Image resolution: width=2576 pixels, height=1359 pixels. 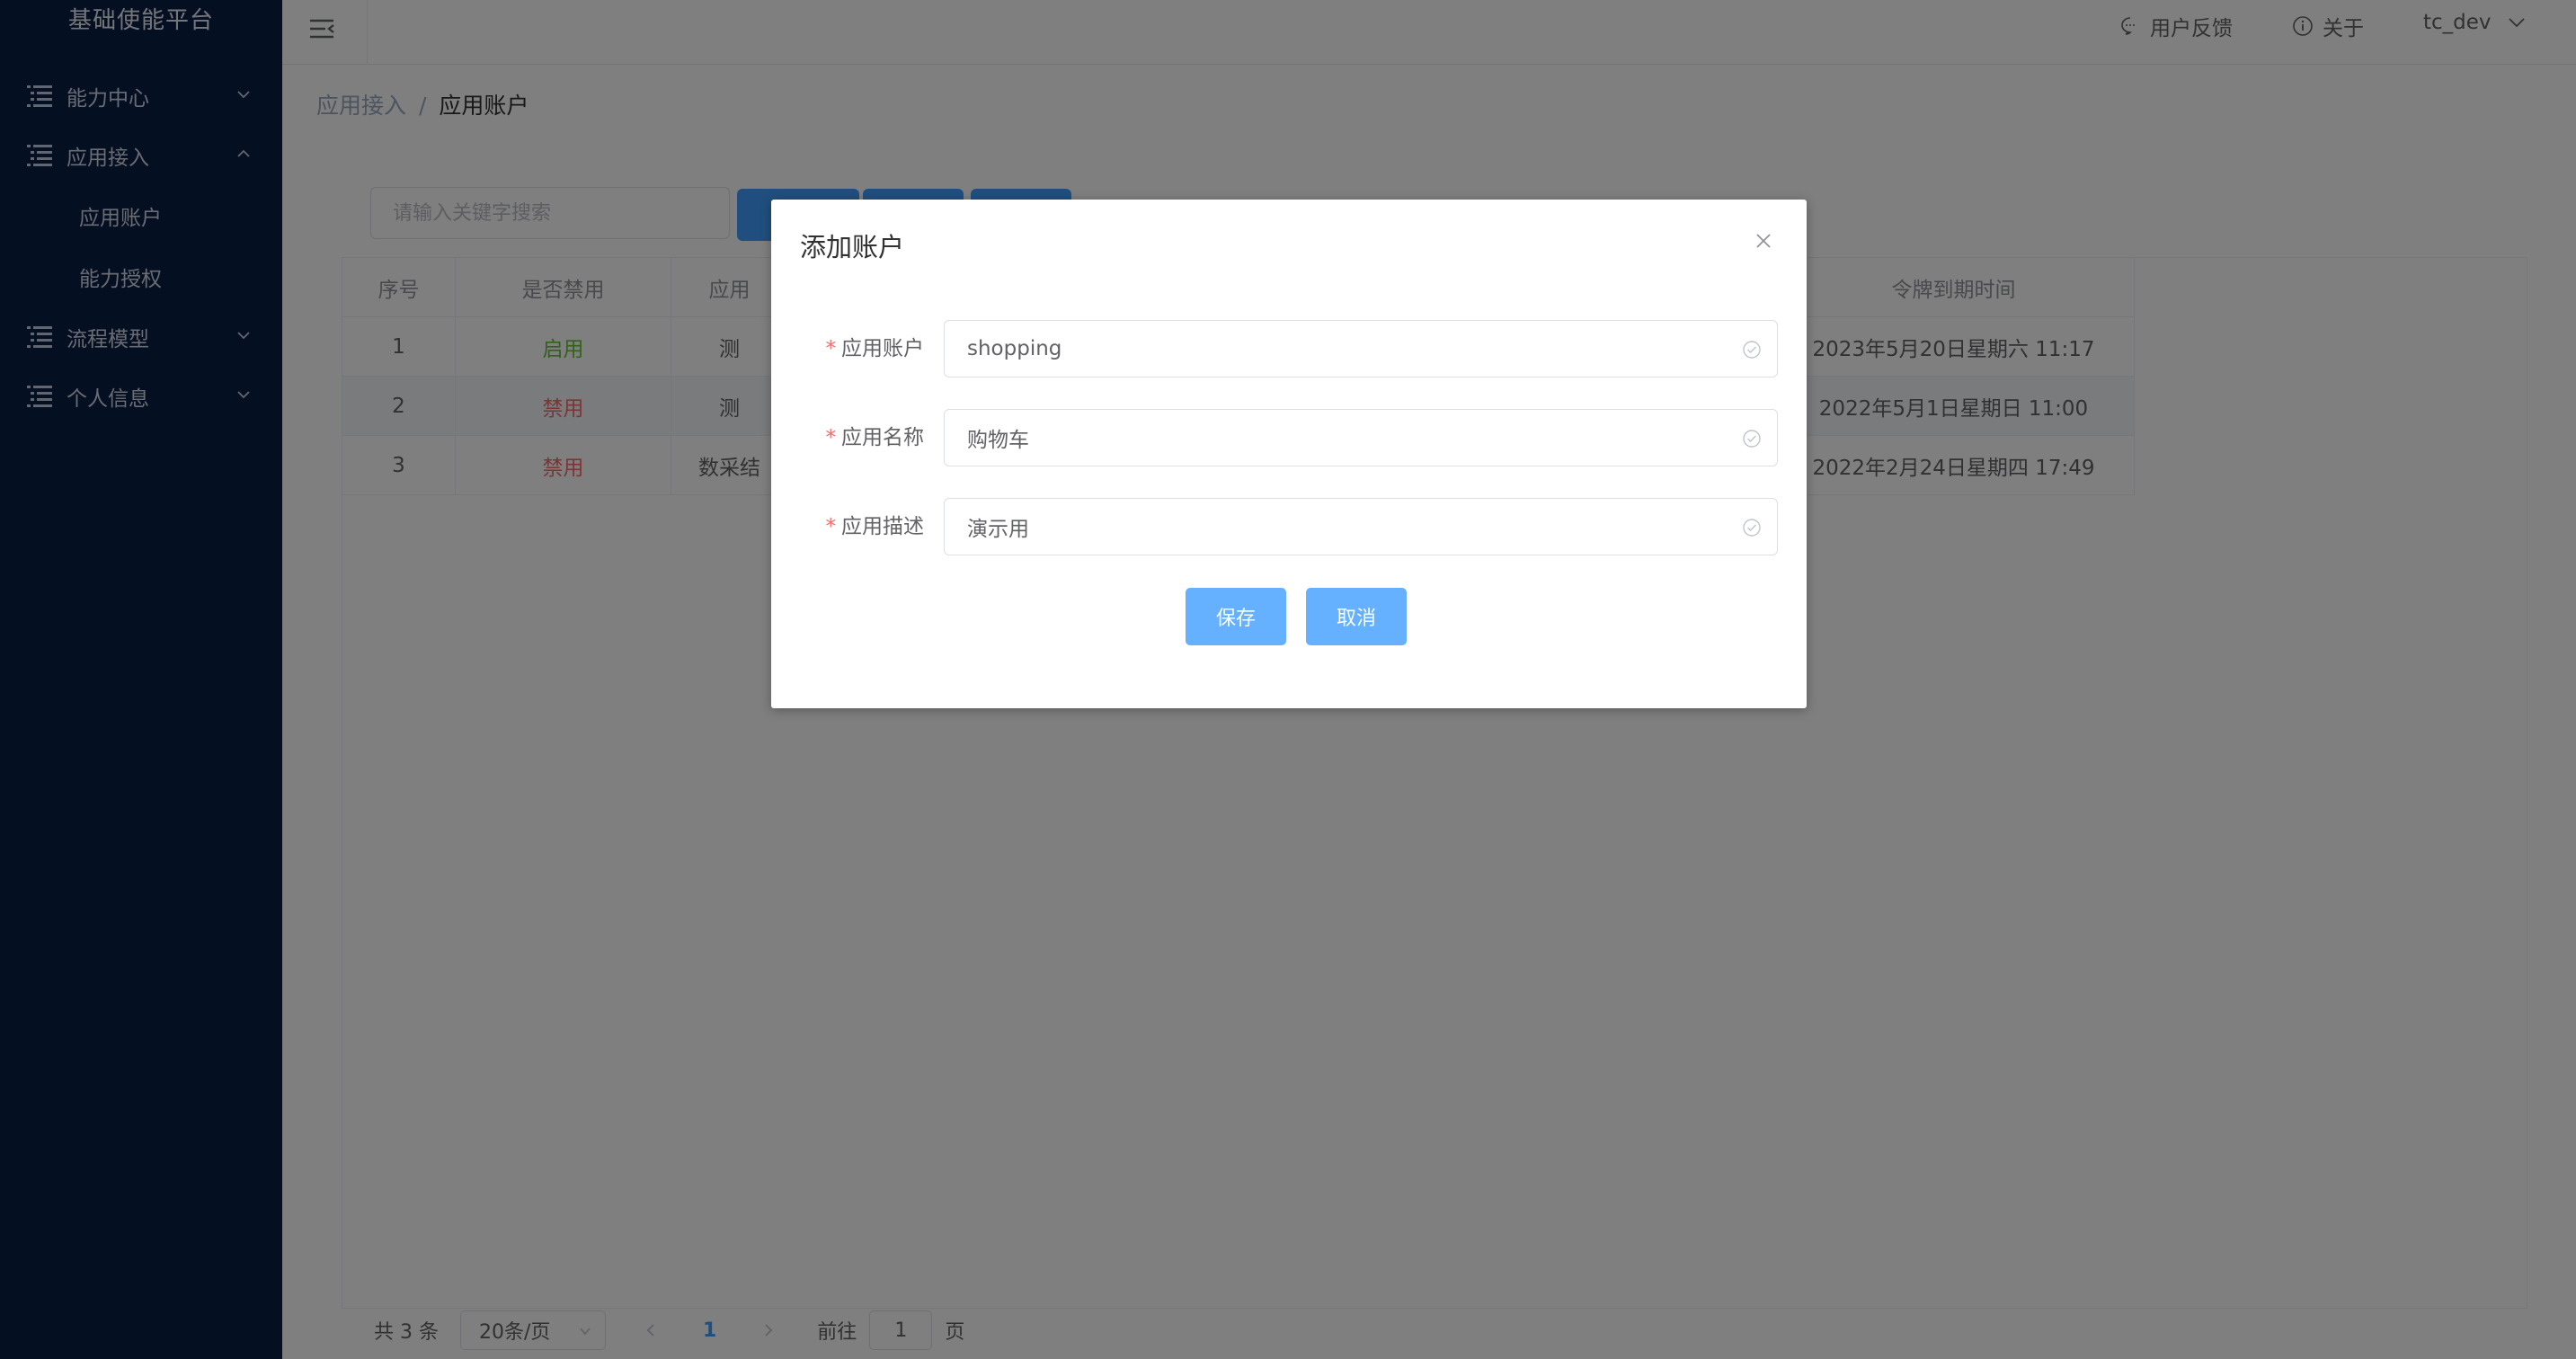 I want to click on form-row-app-account: * 应用账户, so click(x=1289, y=349).